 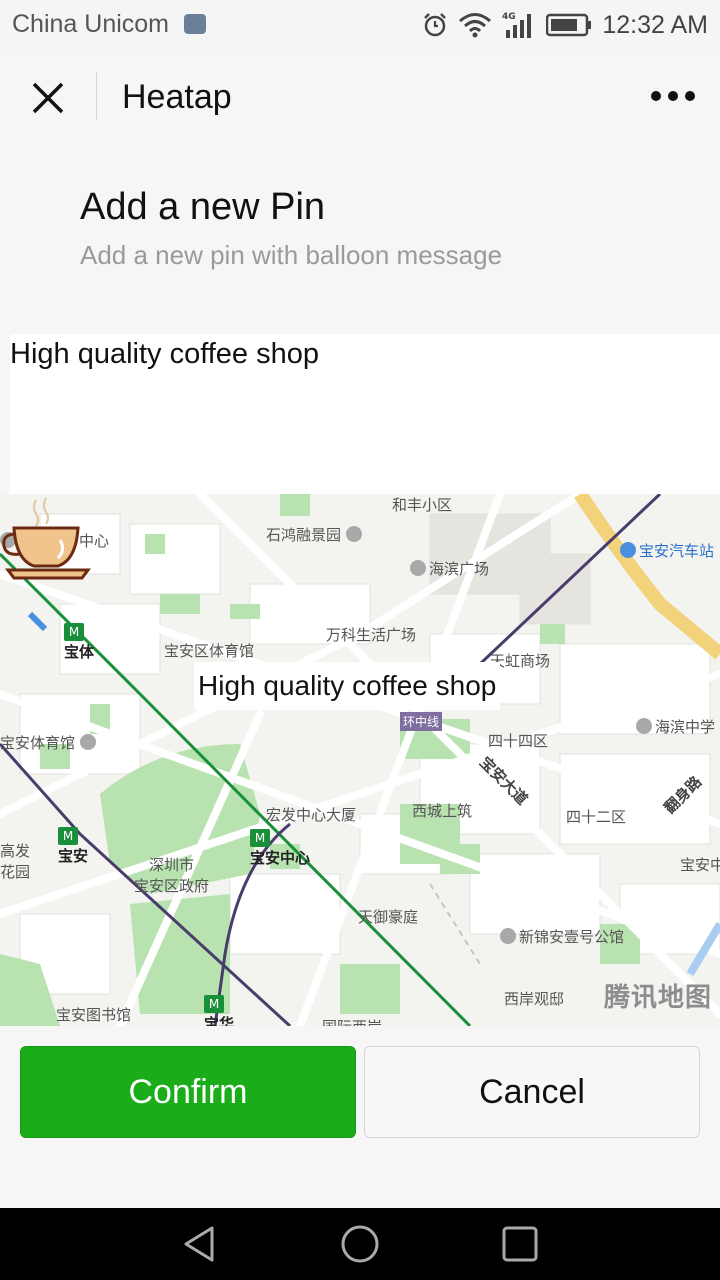 I want to click on home-circle-icon, so click(x=360, y=1244).